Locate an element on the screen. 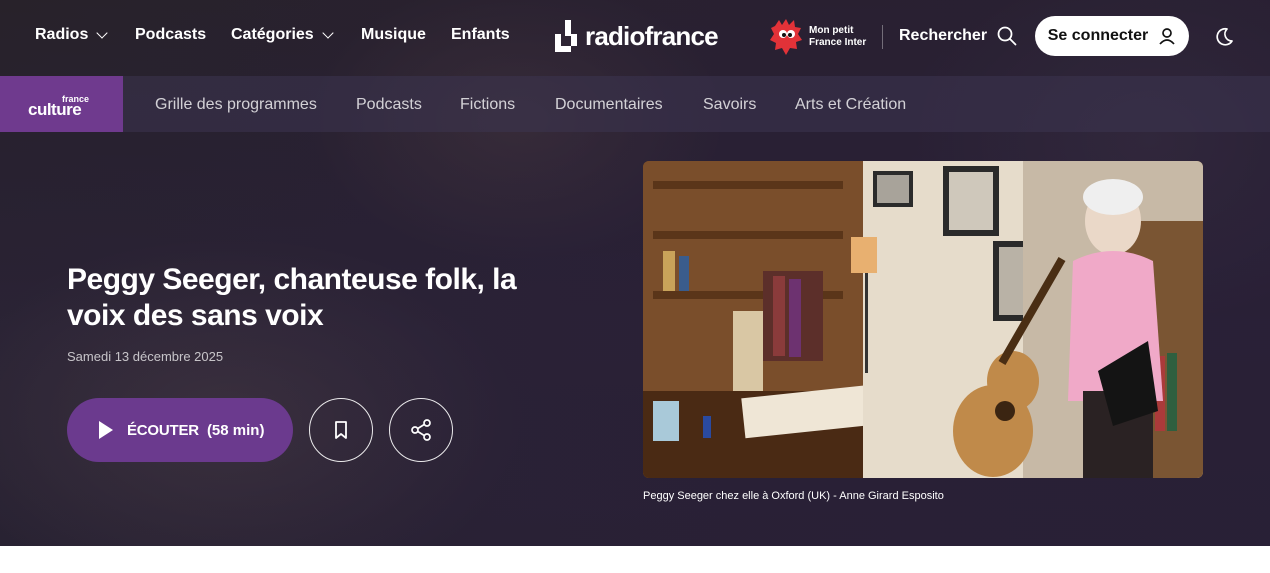 The width and height of the screenshot is (1270, 573). subnav-savoirs: Savoirs is located at coordinates (729, 105).